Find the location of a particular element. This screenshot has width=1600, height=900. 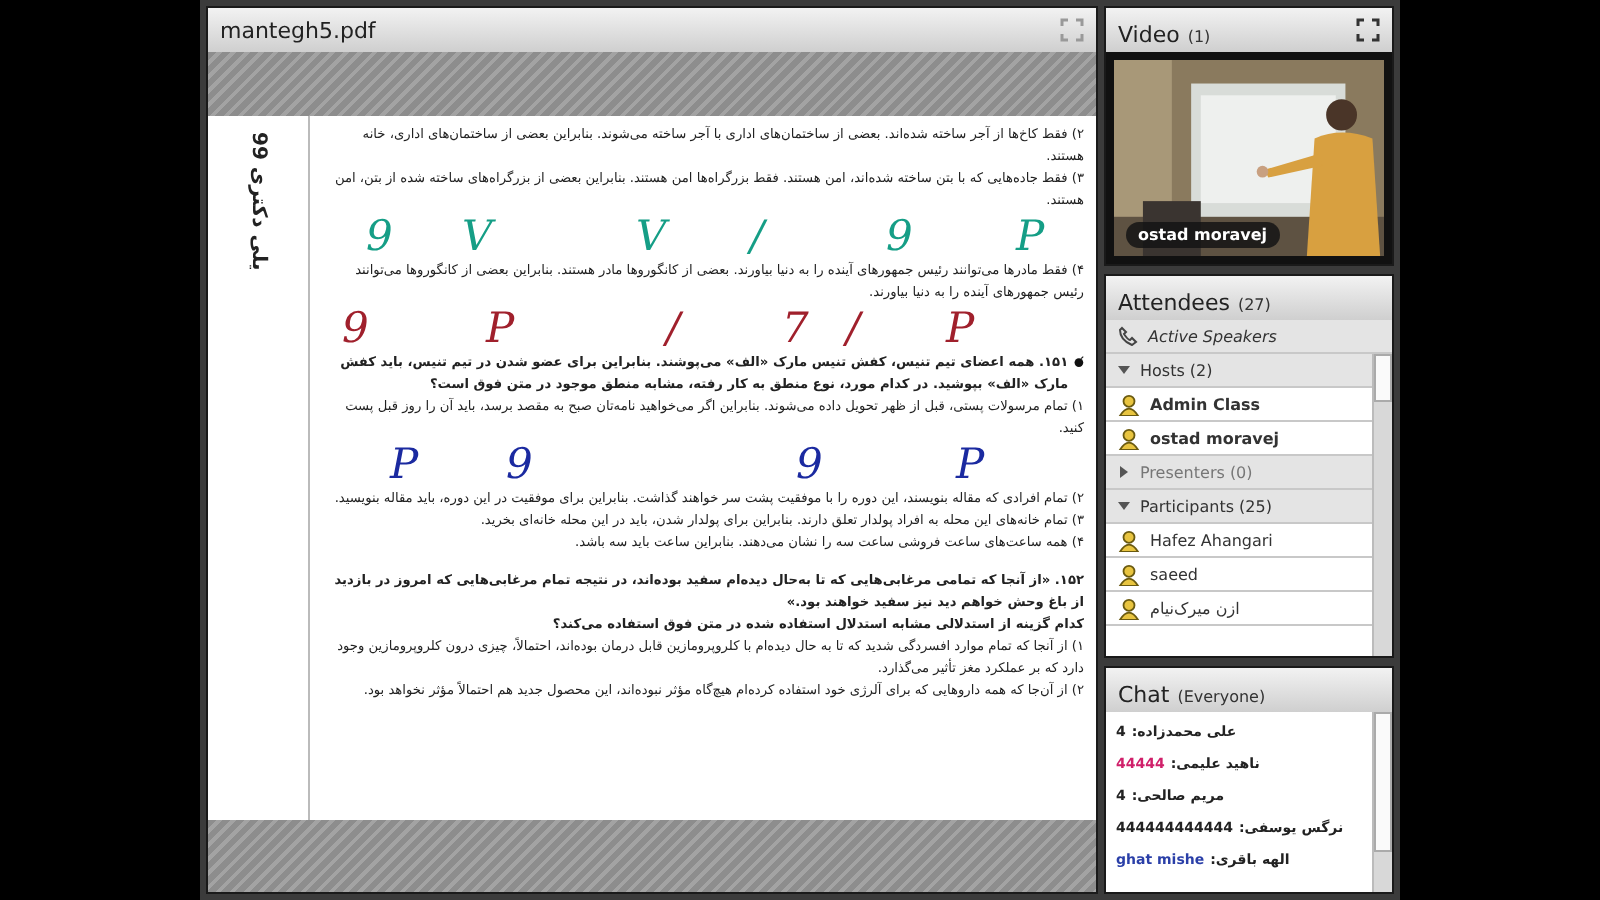

pod-title: Chat is located at coordinates (1144, 694).